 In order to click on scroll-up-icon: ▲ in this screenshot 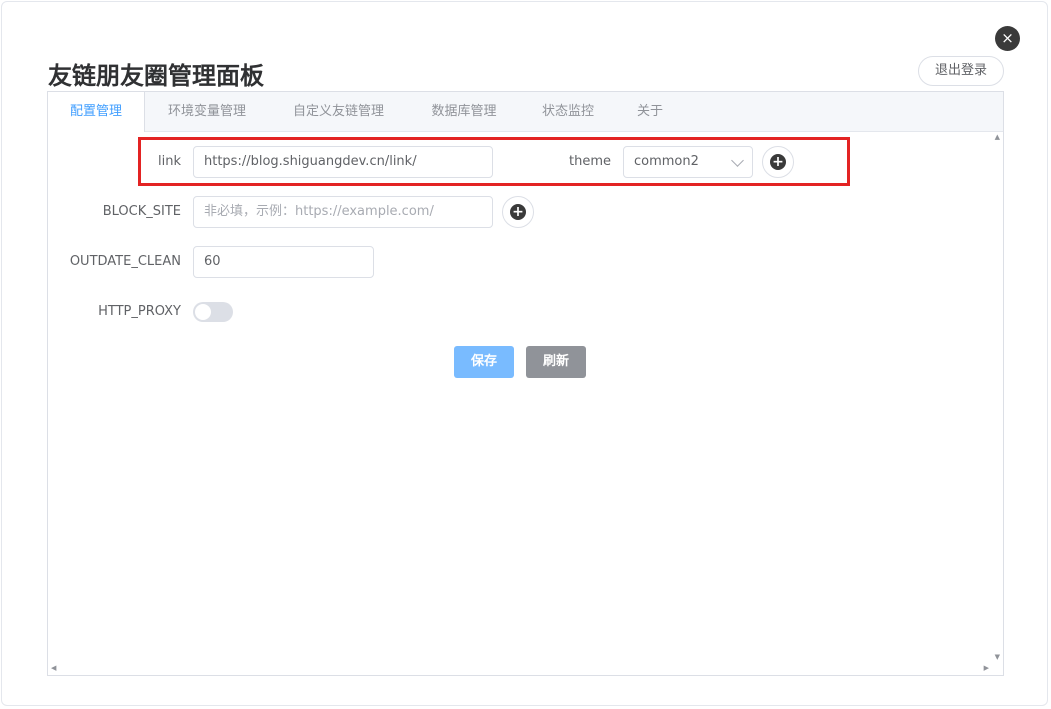, I will do `click(997, 137)`.